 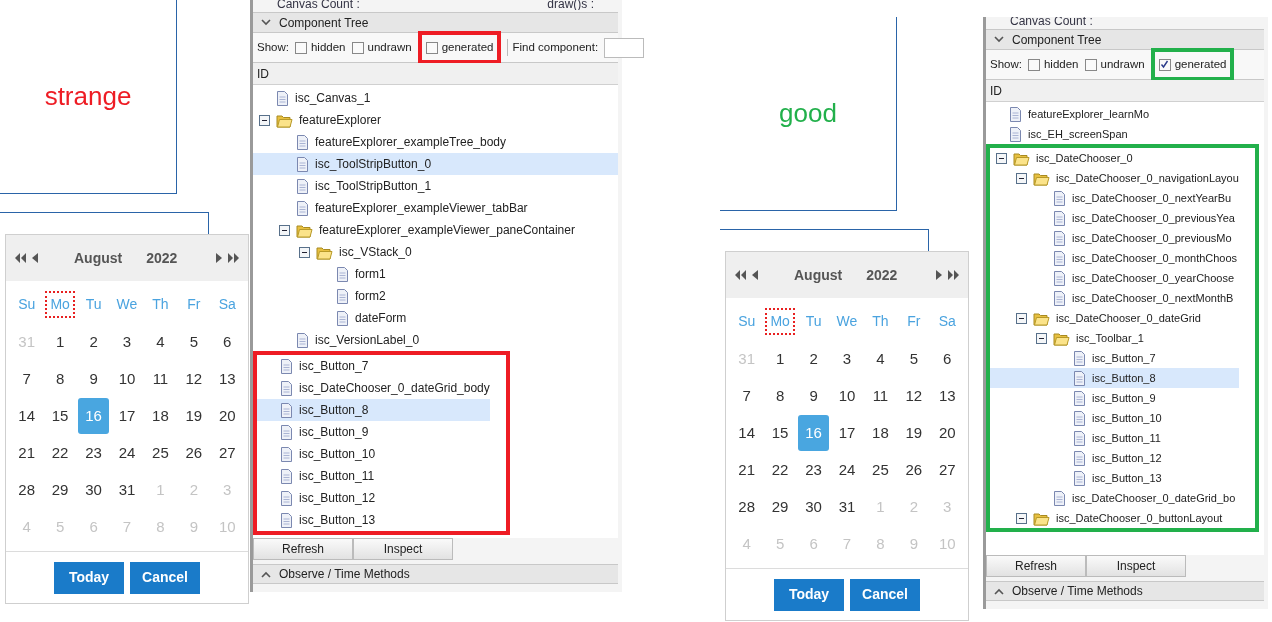 What do you see at coordinates (435, 120) in the screenshot?
I see `tree-row: featureExplorer` at bounding box center [435, 120].